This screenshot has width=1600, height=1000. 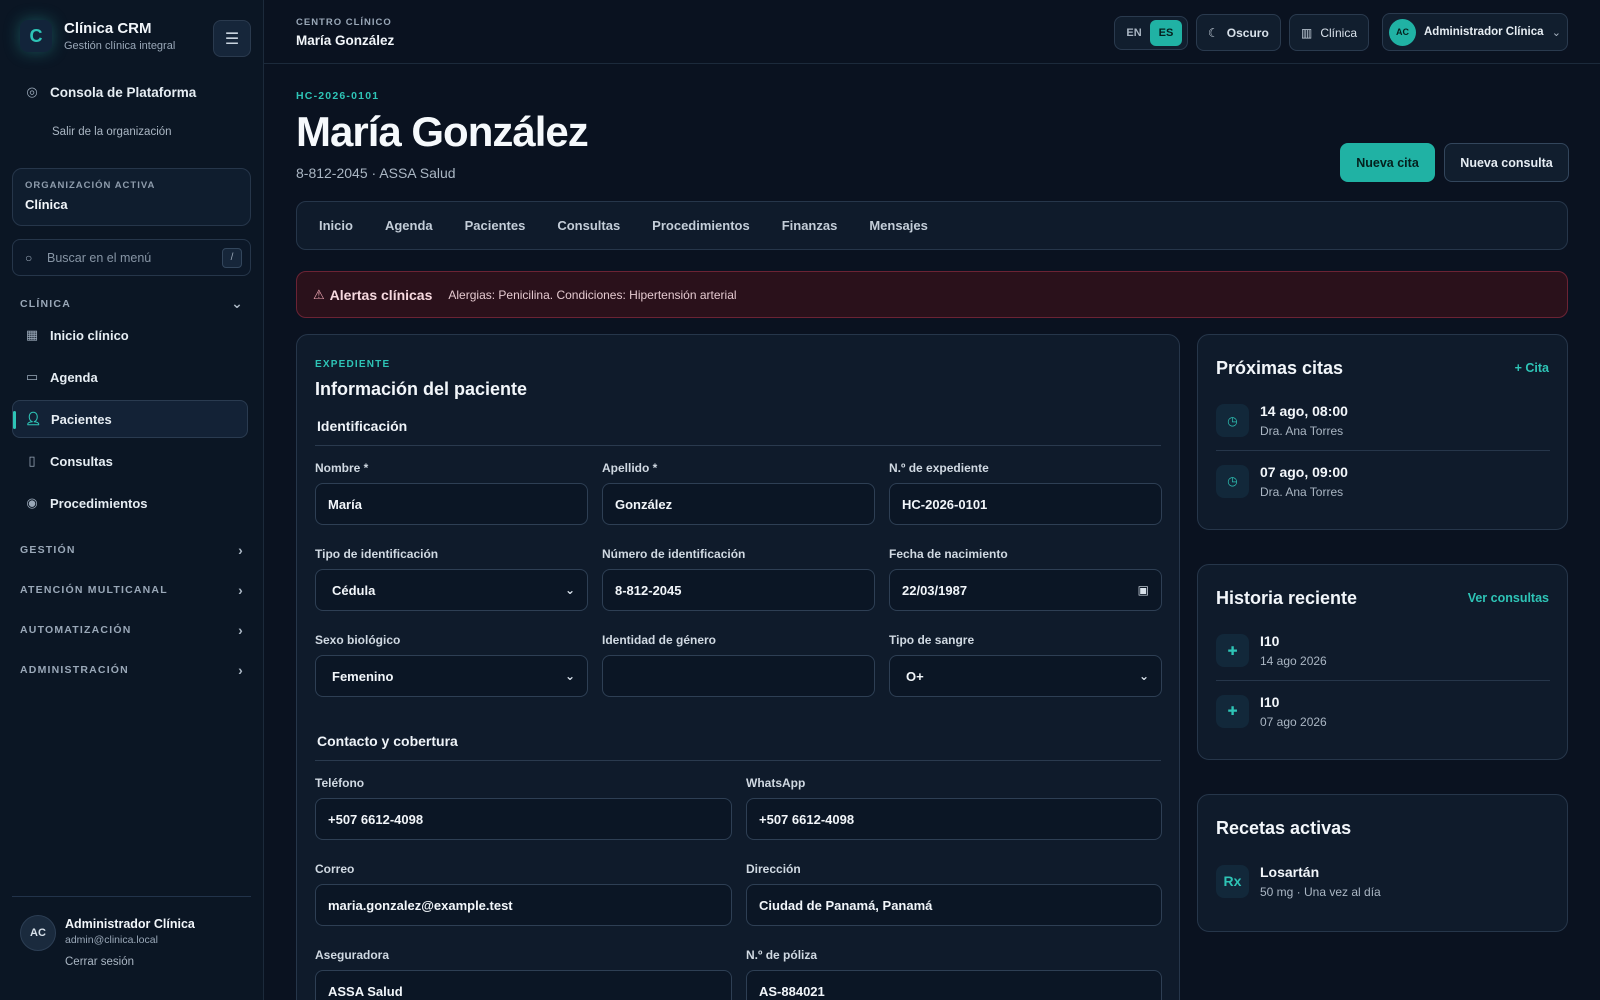 I want to click on id-number-input: 8-812-2045, so click(x=738, y=590).